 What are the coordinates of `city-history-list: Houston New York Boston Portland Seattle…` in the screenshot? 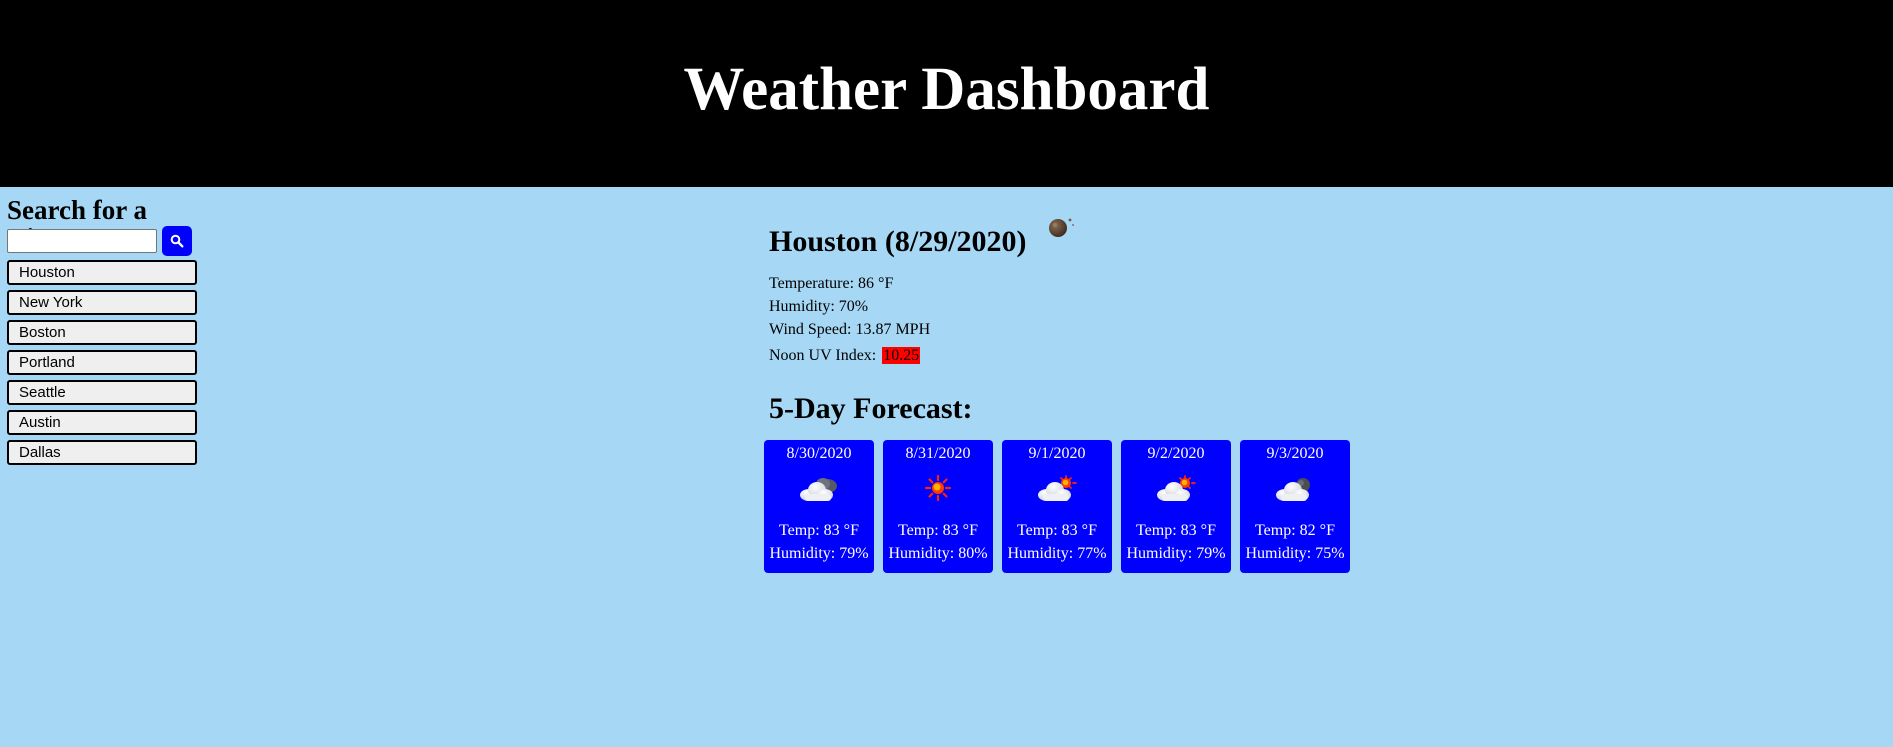 It's located at (107, 362).